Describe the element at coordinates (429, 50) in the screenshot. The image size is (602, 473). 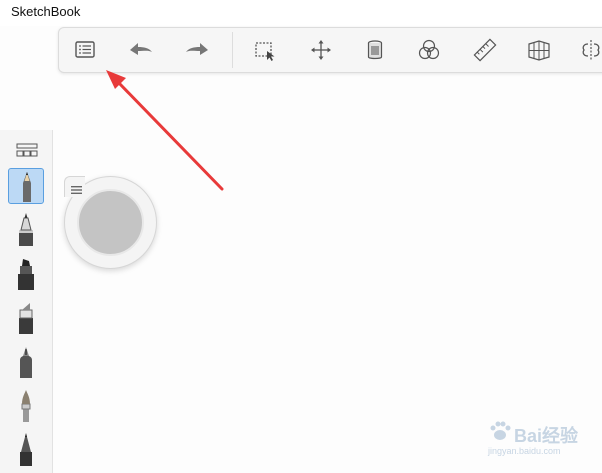
I see `color-circles-icon` at that location.